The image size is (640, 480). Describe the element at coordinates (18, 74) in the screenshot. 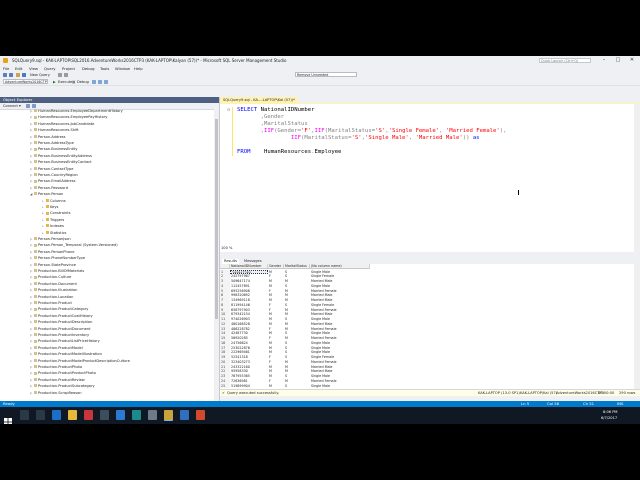

I see `open-icon` at that location.